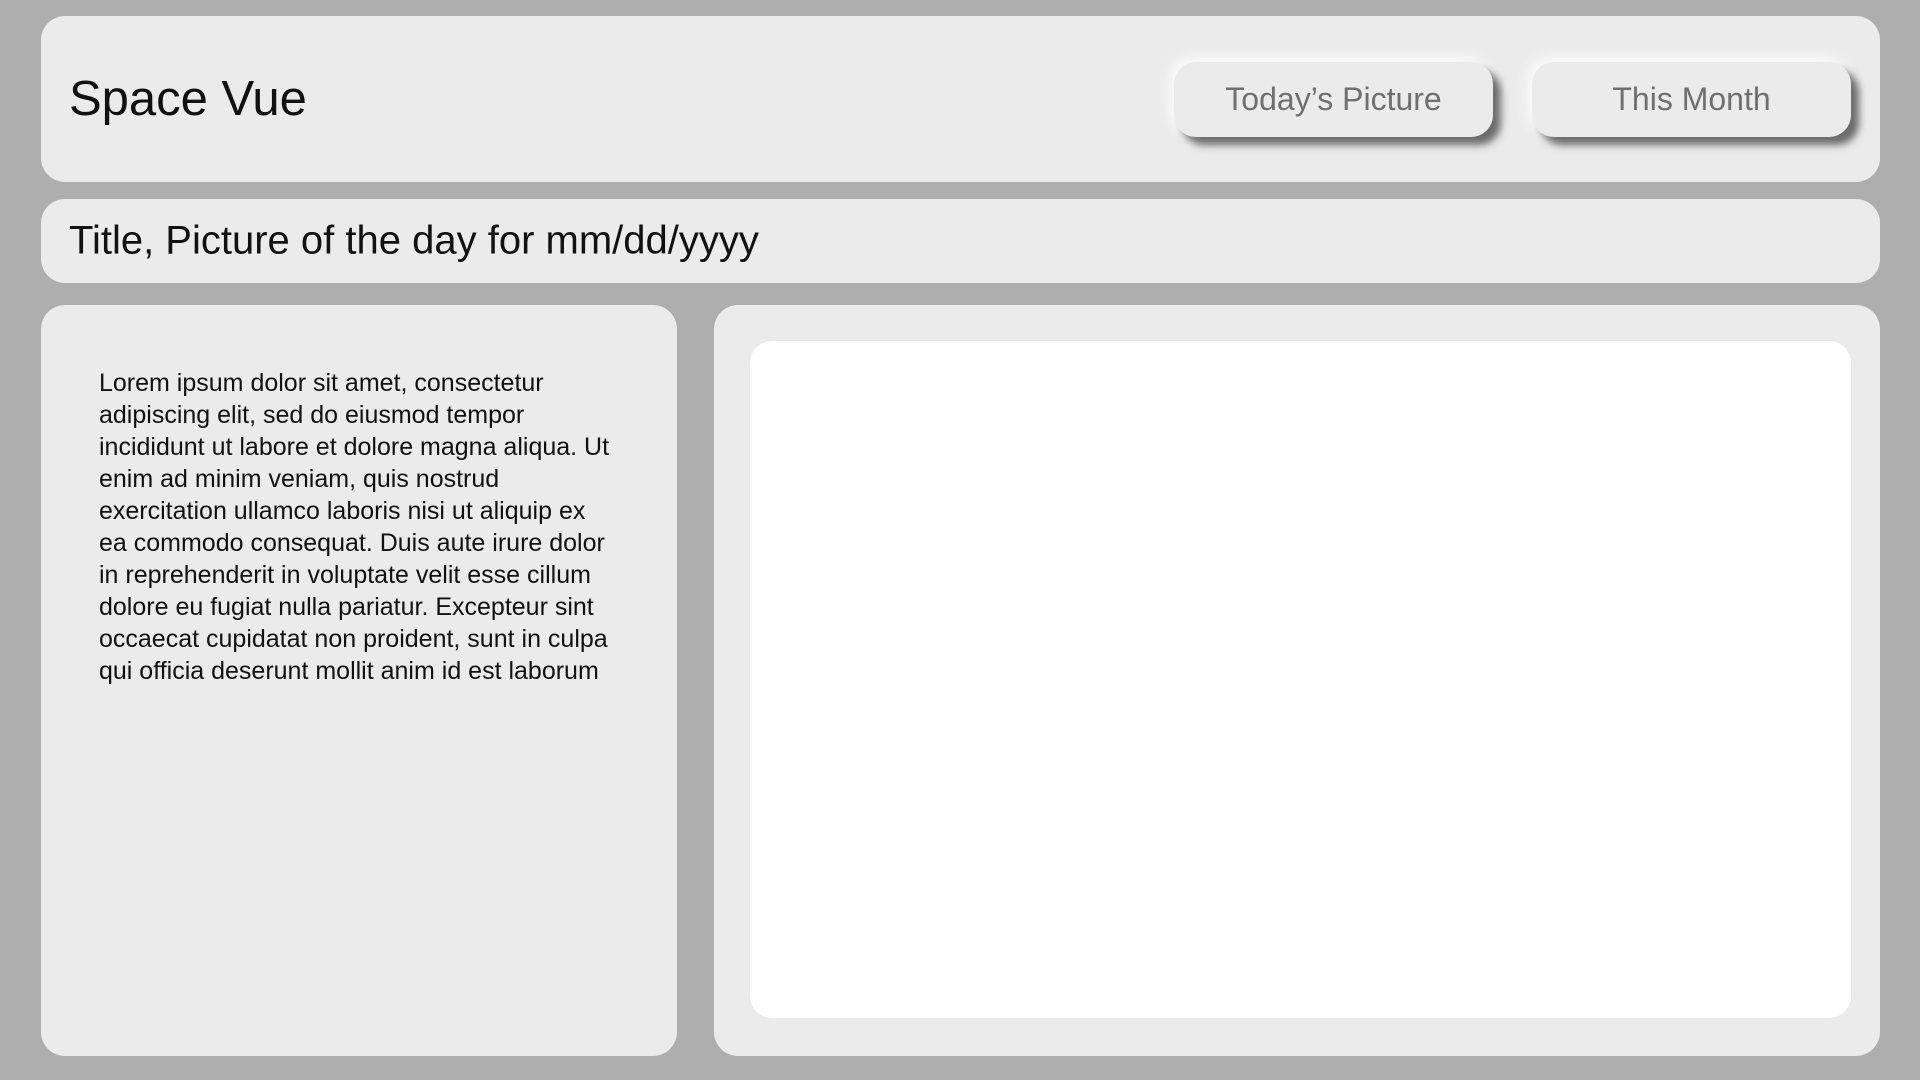 The image size is (1920, 1080). Describe the element at coordinates (960, 99) in the screenshot. I see `header-bar: Space Vue Today’s Picture This Month` at that location.